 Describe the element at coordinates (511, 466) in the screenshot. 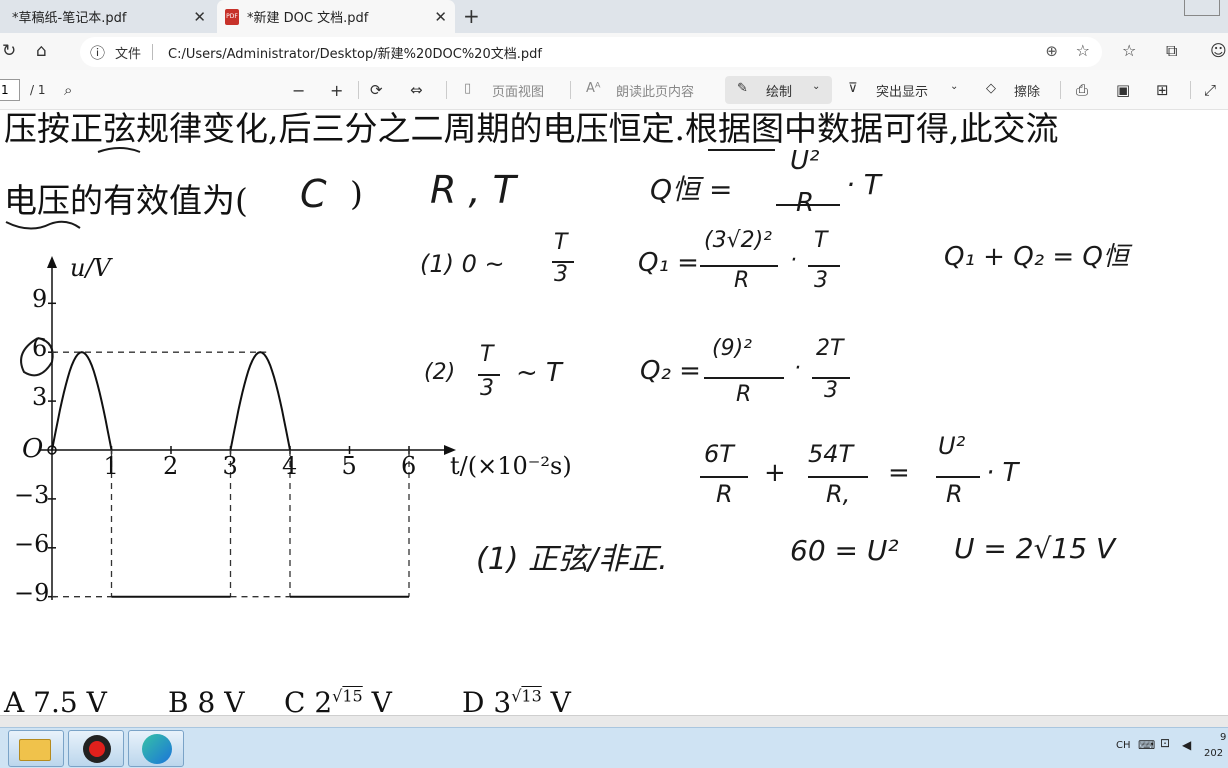

I see `x-axis-label: t/(×10⁻²s)` at that location.